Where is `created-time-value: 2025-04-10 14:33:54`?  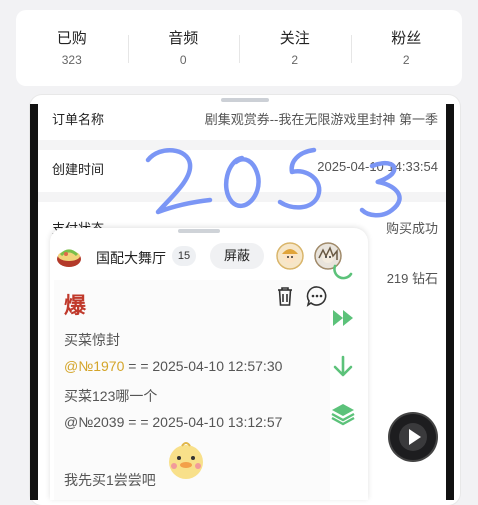
created-time-value: 2025-04-10 14:33:54 is located at coordinates (377, 166).